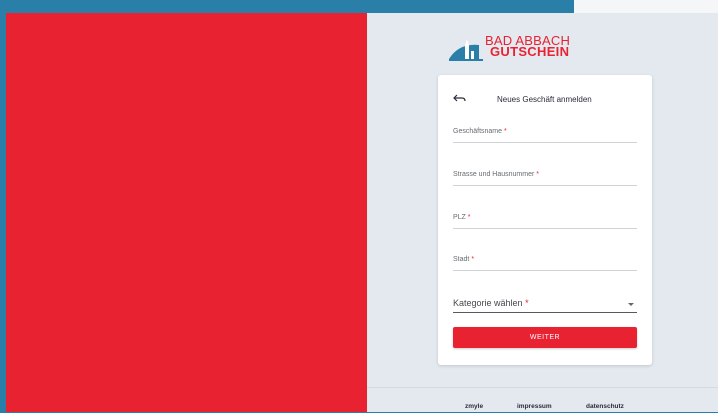 Image resolution: width=718 pixels, height=413 pixels. What do you see at coordinates (646, 6) in the screenshot?
I see `top-bar-right-area` at bounding box center [646, 6].